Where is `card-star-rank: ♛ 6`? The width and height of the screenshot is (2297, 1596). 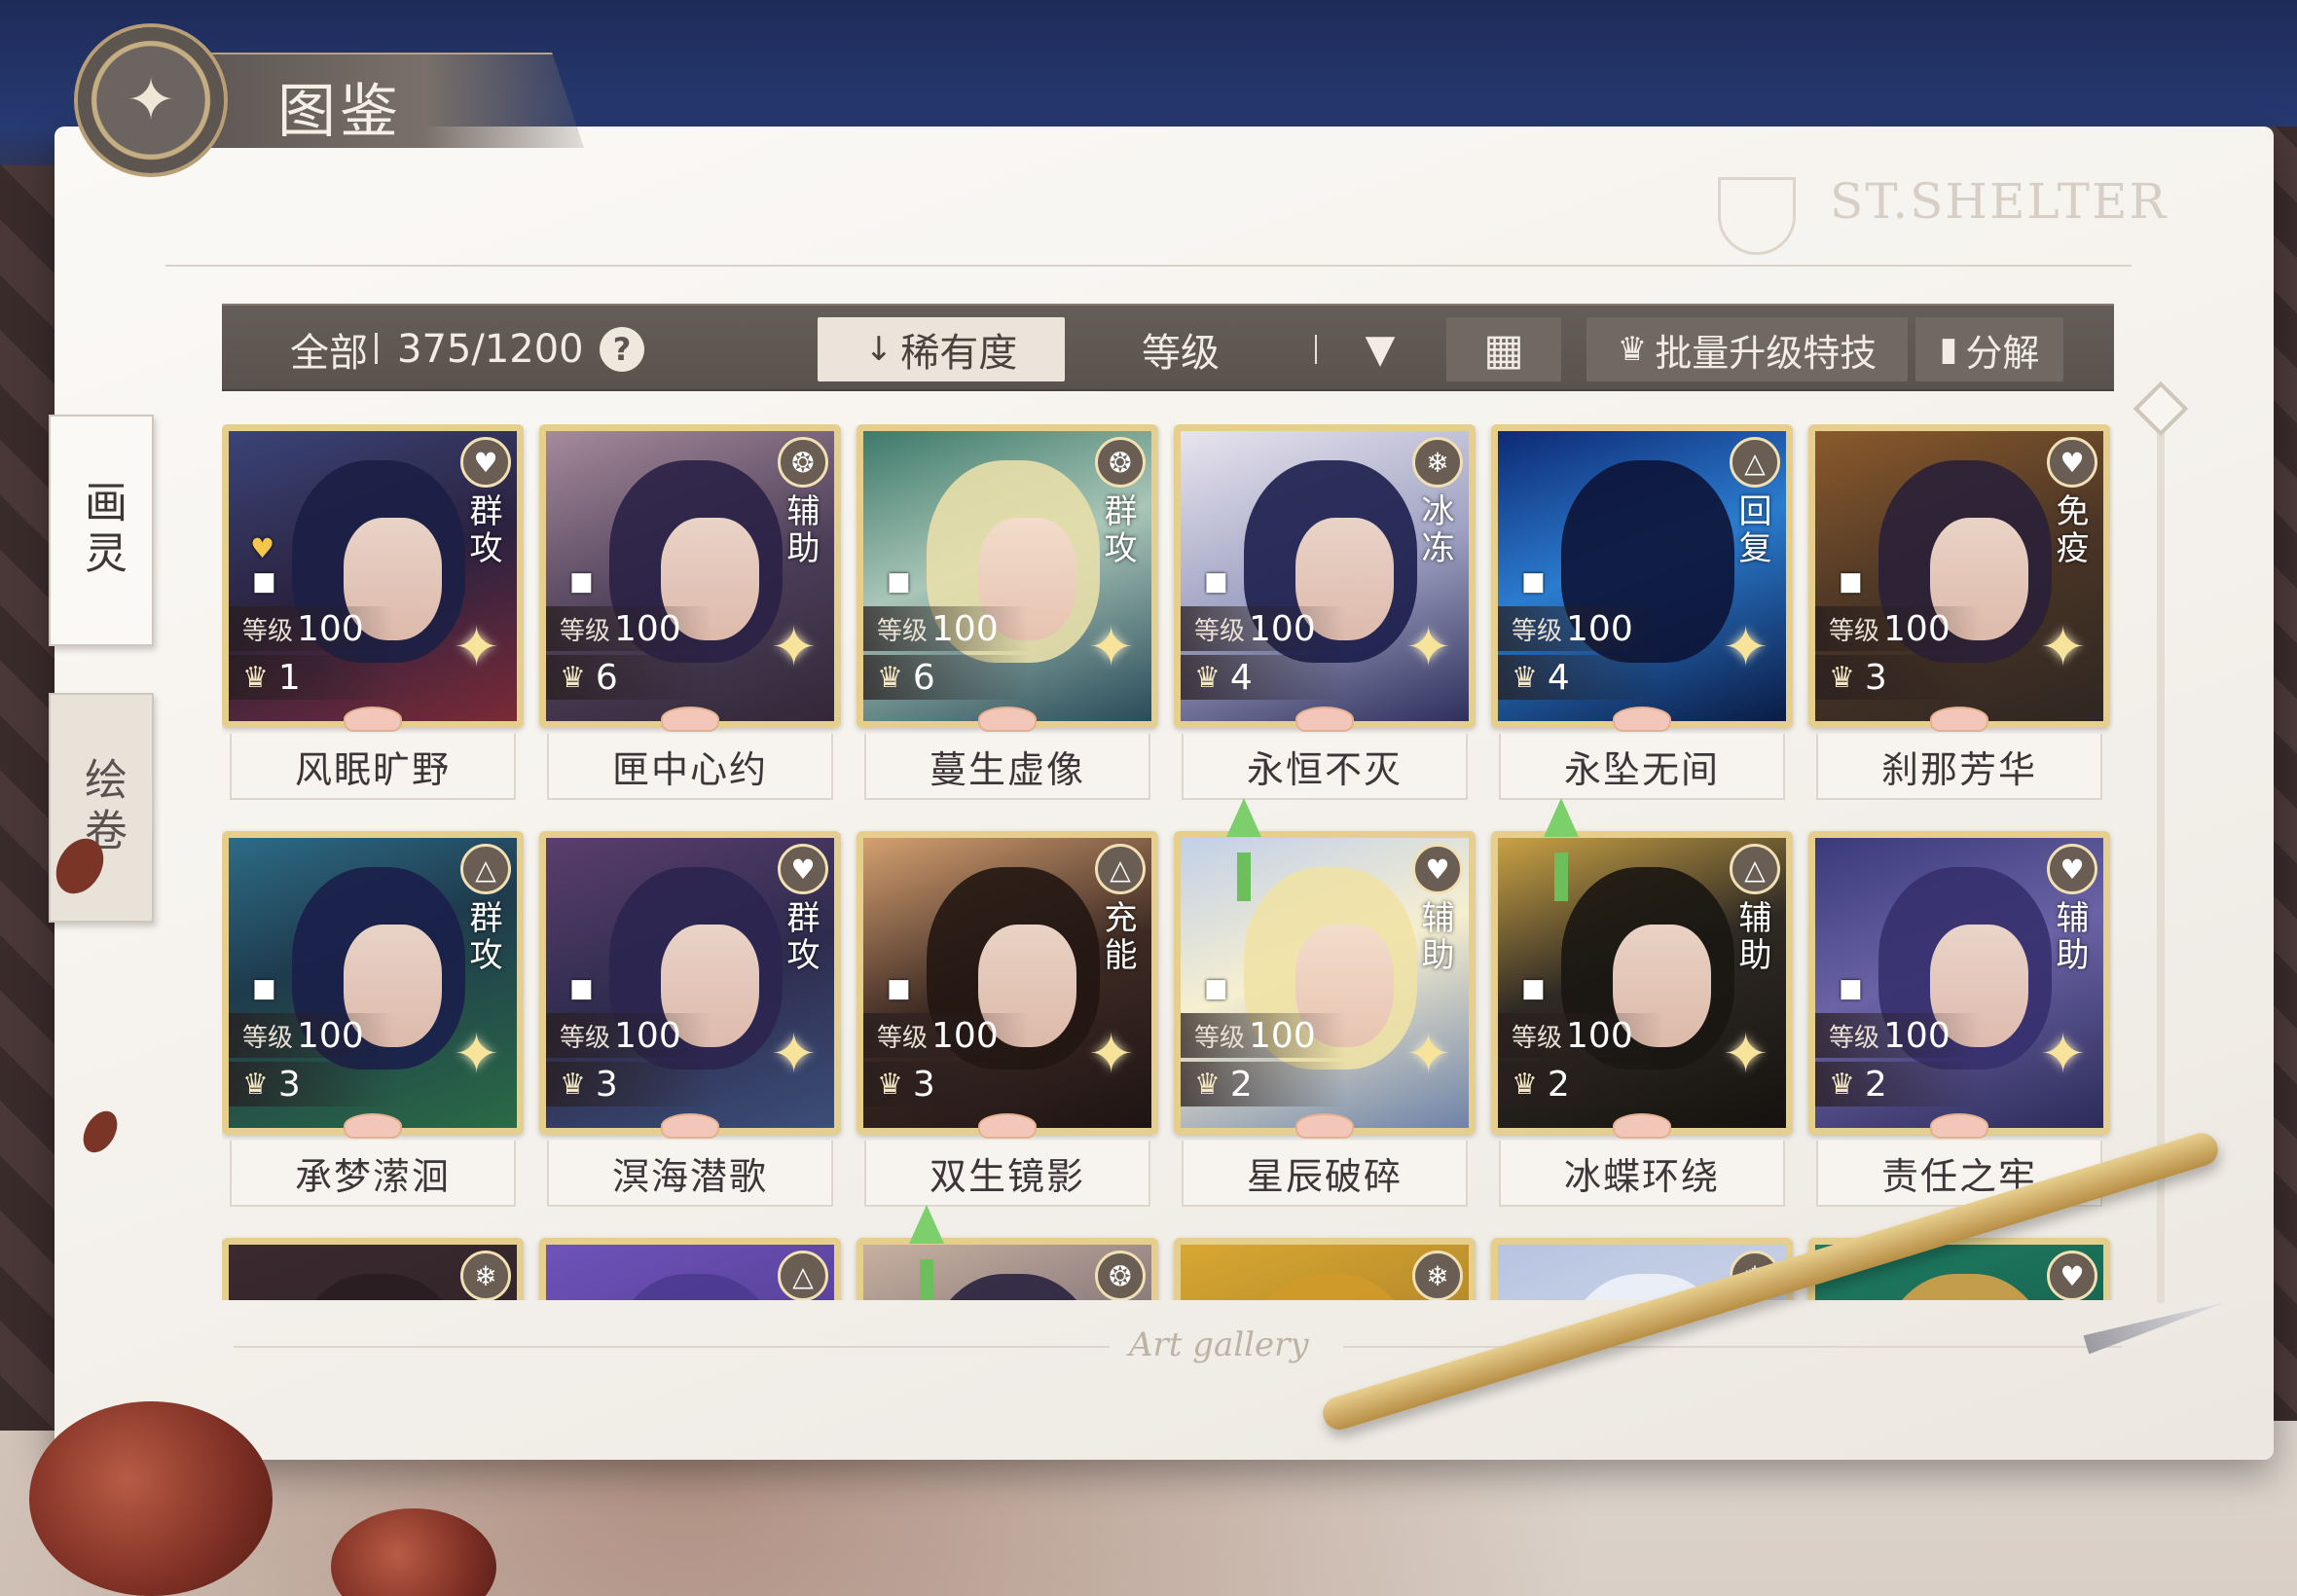 card-star-rank: ♛ 6 is located at coordinates (946, 677).